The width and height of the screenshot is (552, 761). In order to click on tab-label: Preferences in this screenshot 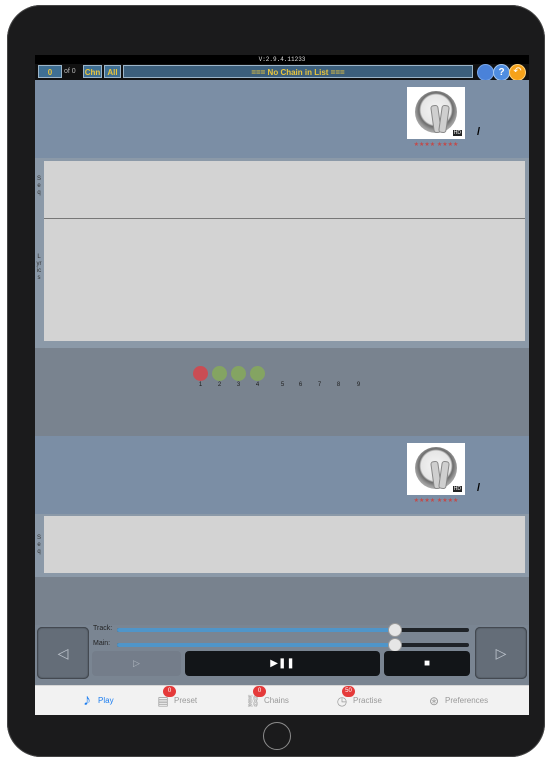, I will do `click(467, 700)`.